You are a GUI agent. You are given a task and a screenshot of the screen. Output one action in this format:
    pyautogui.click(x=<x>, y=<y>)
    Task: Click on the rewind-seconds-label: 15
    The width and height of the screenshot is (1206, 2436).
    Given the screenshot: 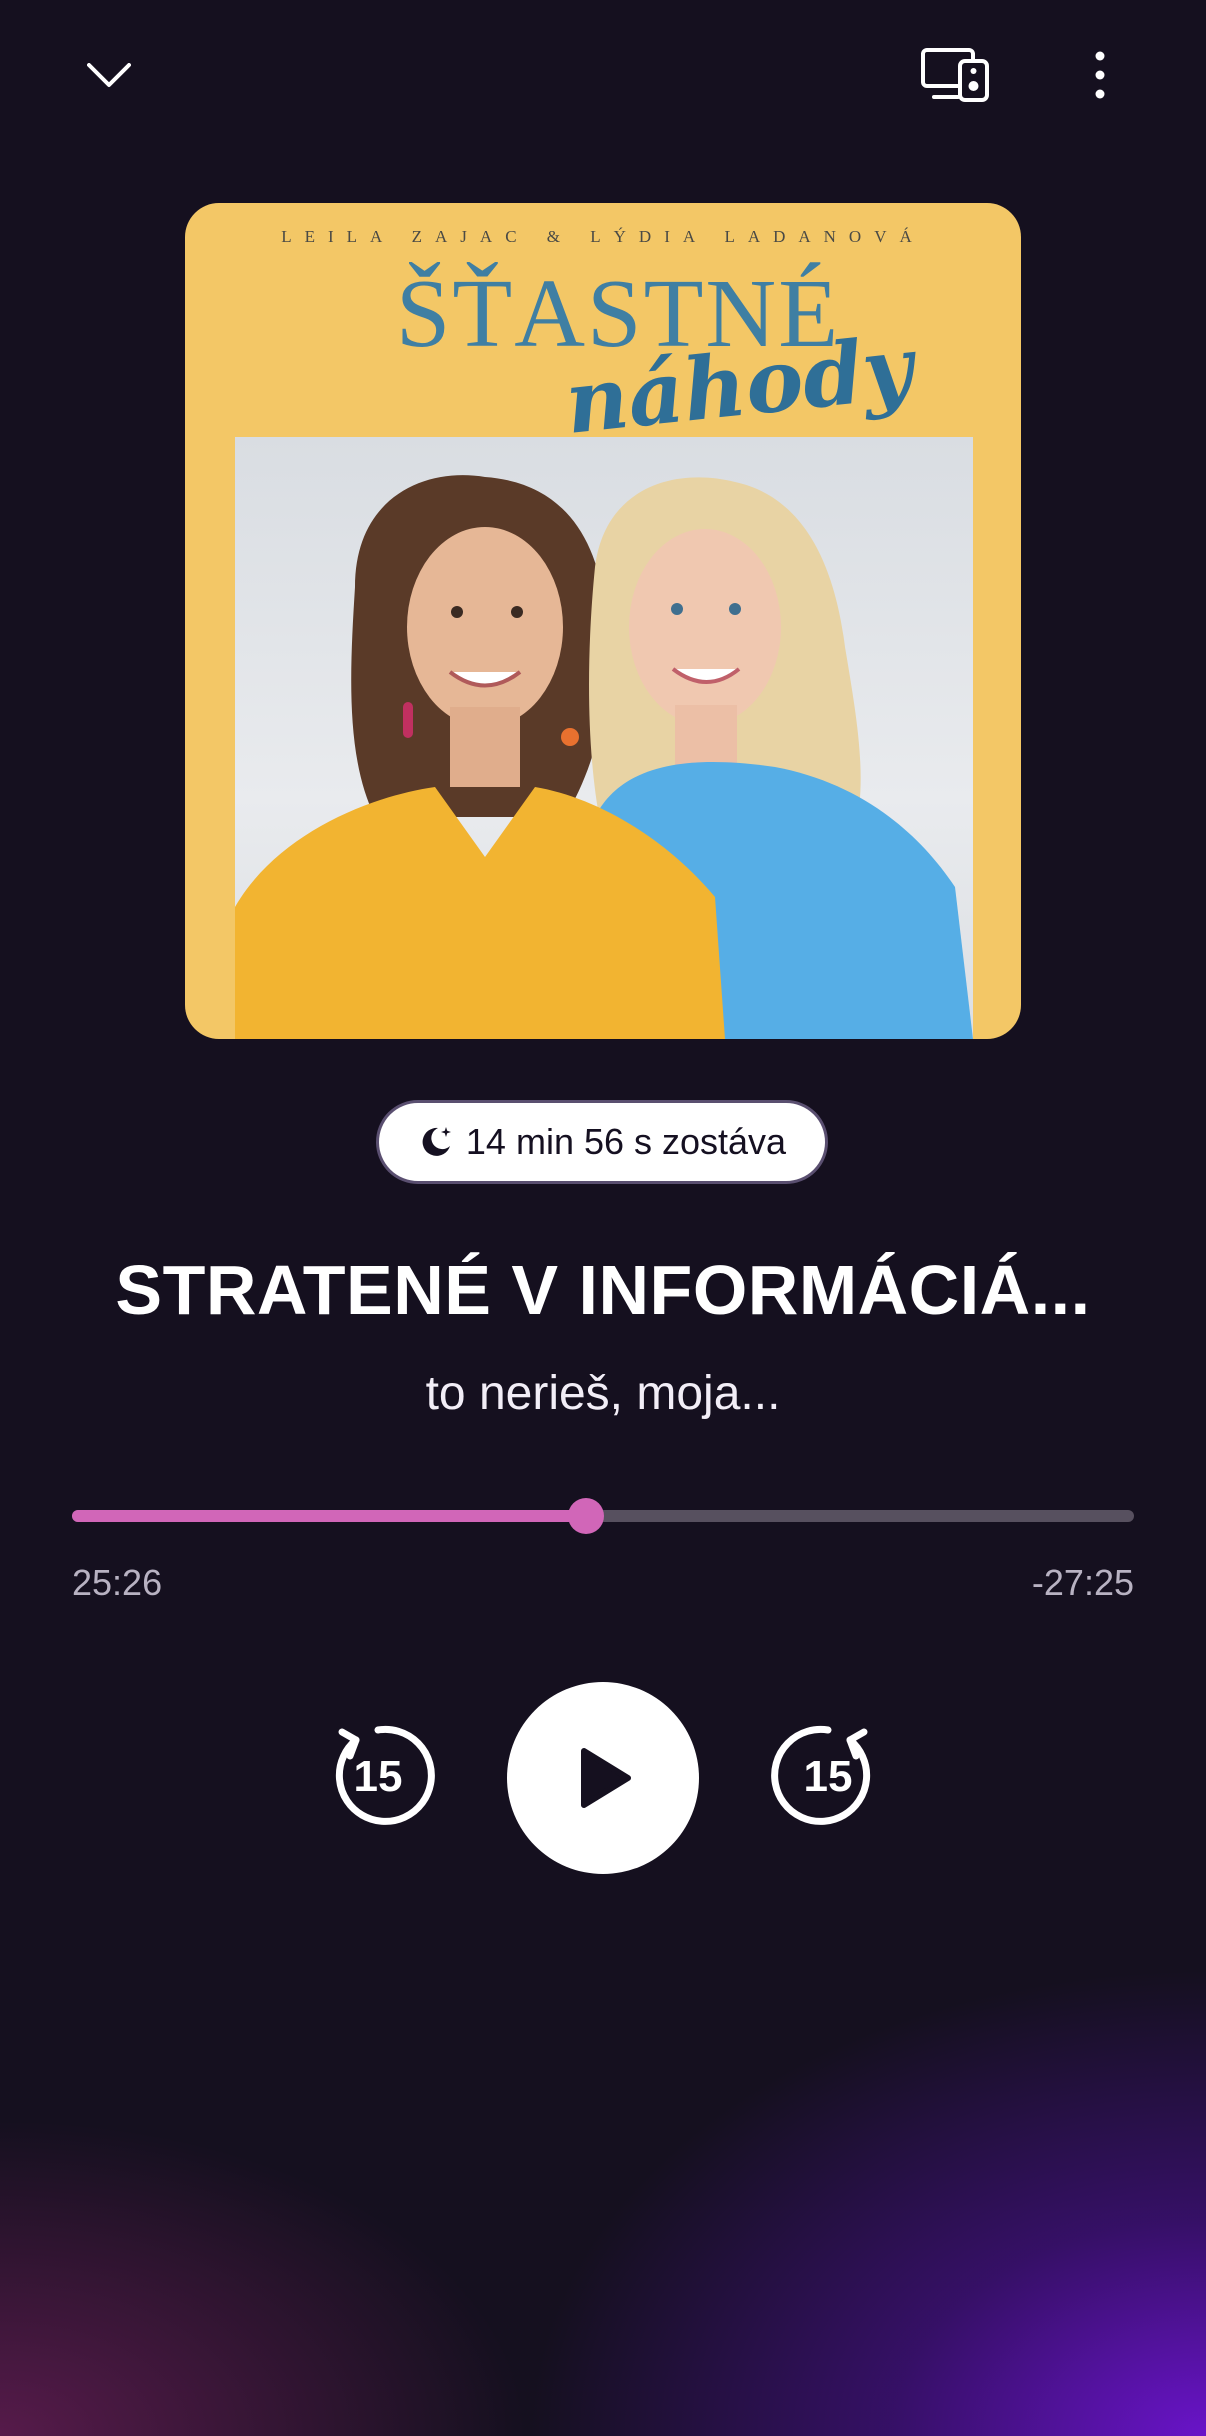 What is the action you would take?
    pyautogui.click(x=378, y=1776)
    